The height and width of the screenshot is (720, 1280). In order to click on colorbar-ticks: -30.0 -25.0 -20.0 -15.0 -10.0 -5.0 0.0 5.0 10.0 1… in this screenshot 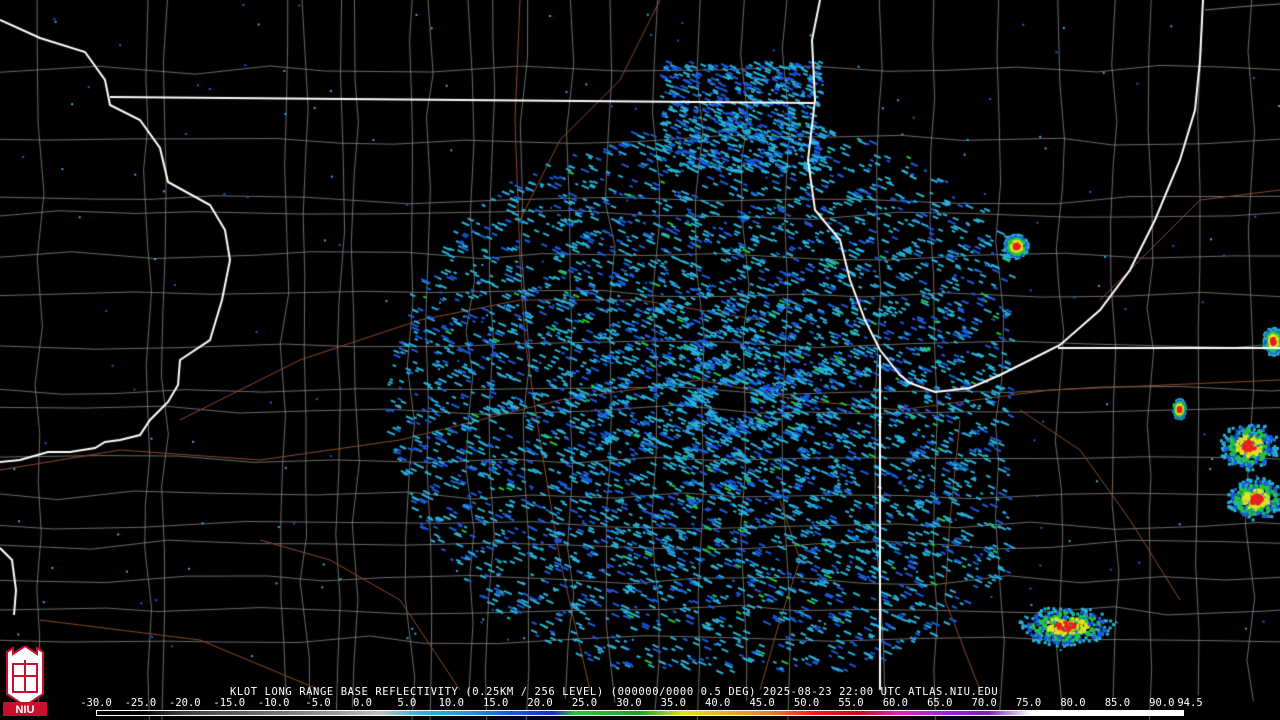, I will do `click(641, 703)`.